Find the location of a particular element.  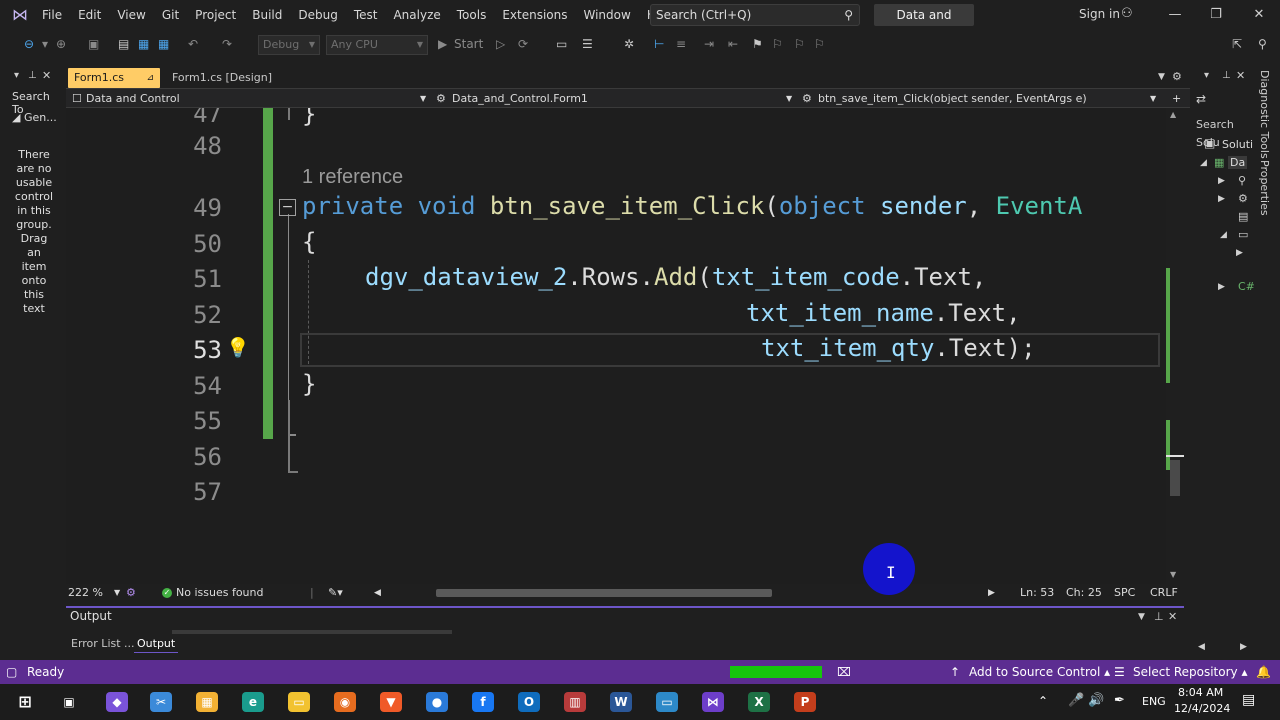

vertical-scroll-thumb is located at coordinates (1175, 478).